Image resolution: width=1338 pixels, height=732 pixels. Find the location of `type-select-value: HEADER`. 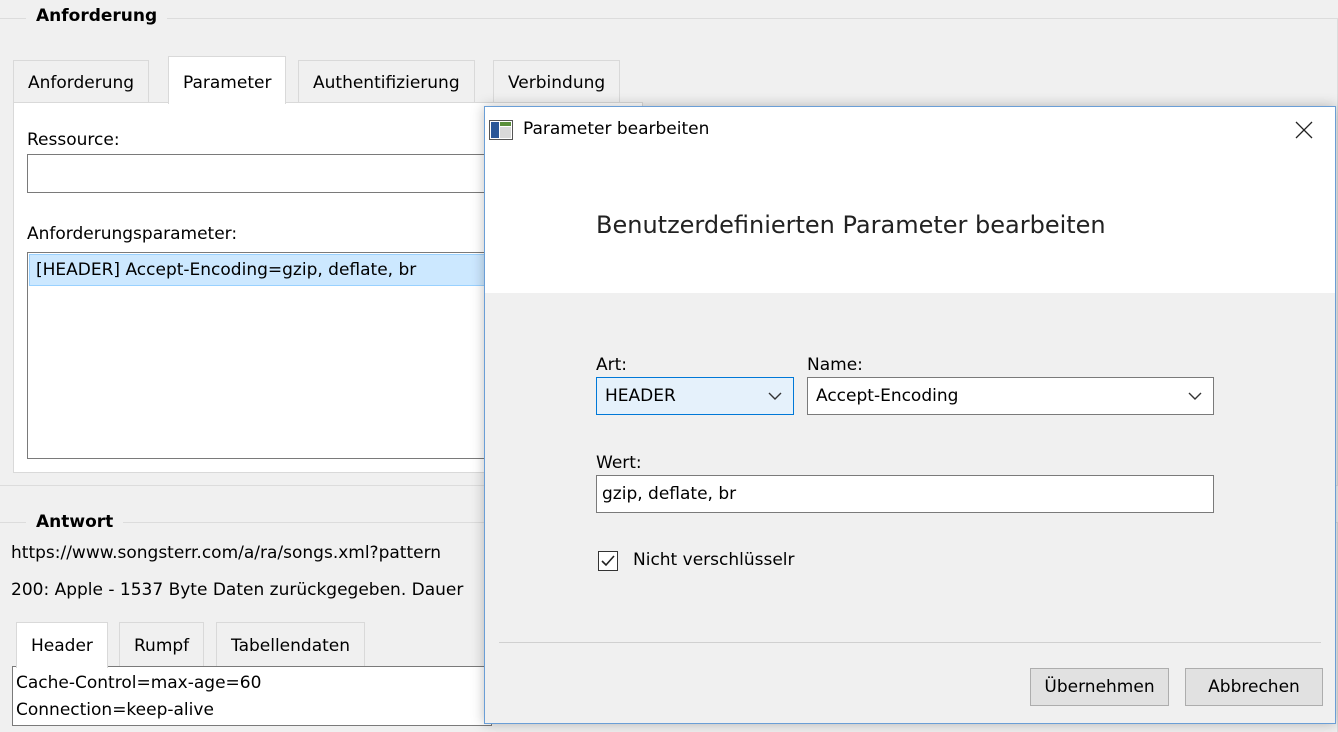

type-select-value: HEADER is located at coordinates (640, 396).